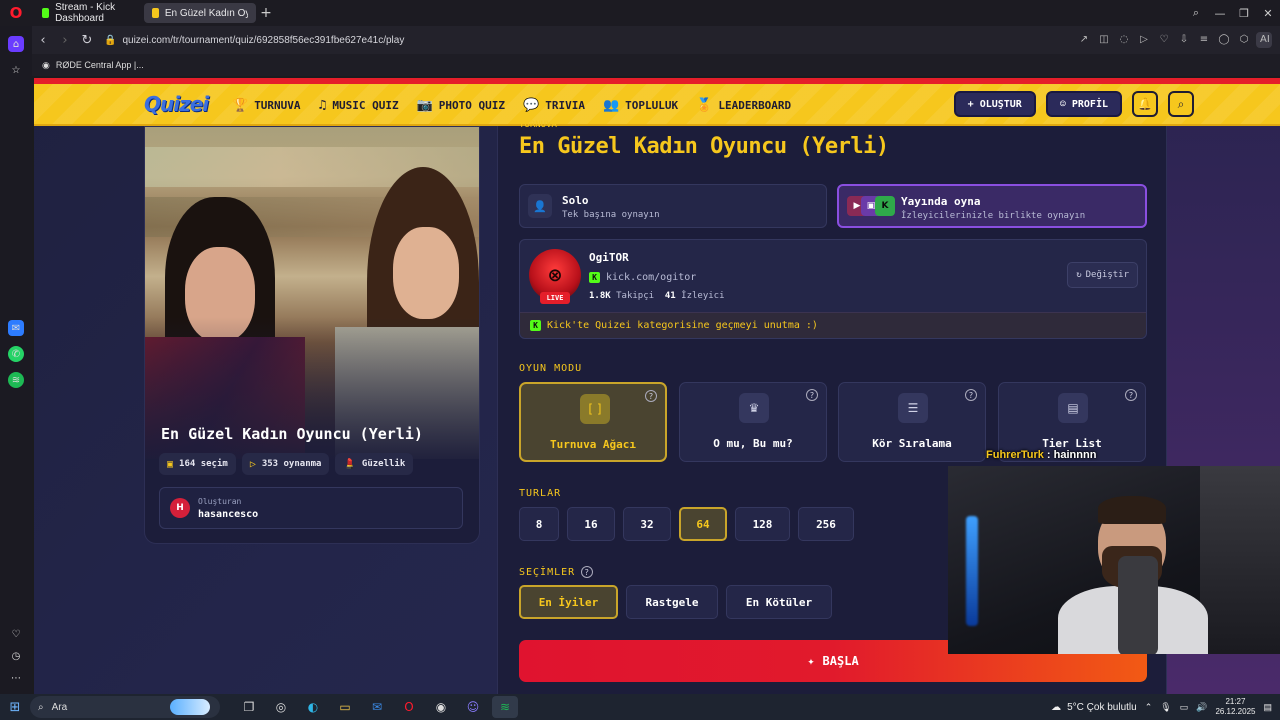  I want to click on spotify-taskbar-icon: ≋, so click(505, 707).